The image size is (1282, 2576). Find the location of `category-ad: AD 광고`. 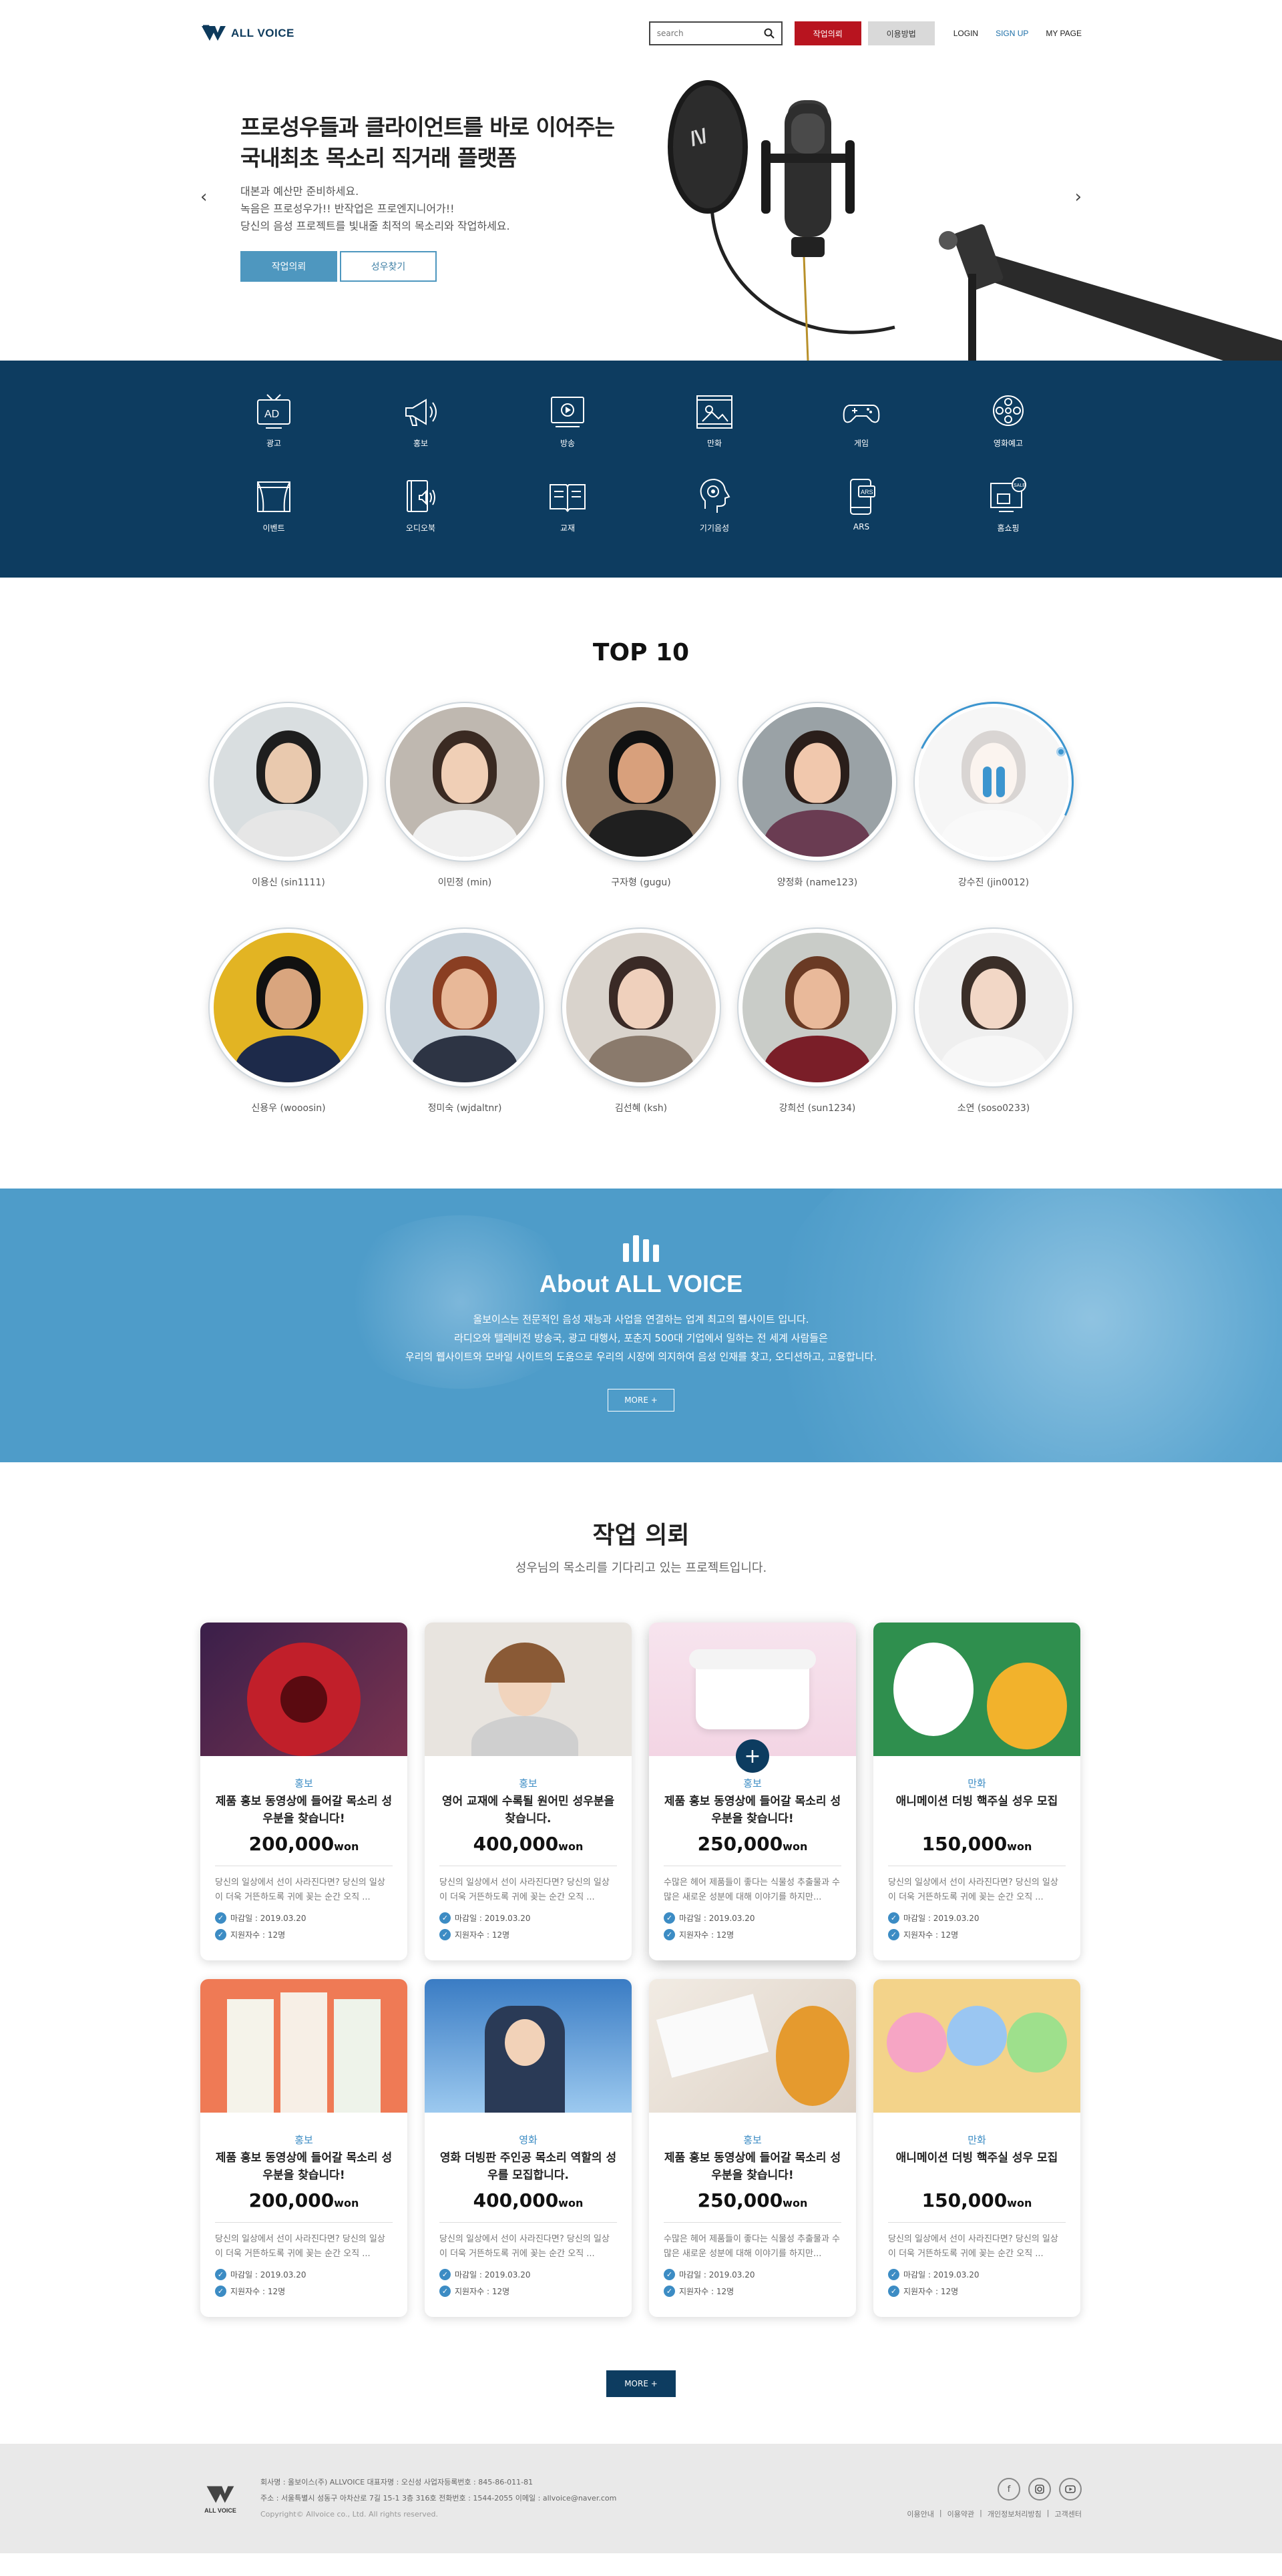

category-ad: AD 광고 is located at coordinates (273, 420).